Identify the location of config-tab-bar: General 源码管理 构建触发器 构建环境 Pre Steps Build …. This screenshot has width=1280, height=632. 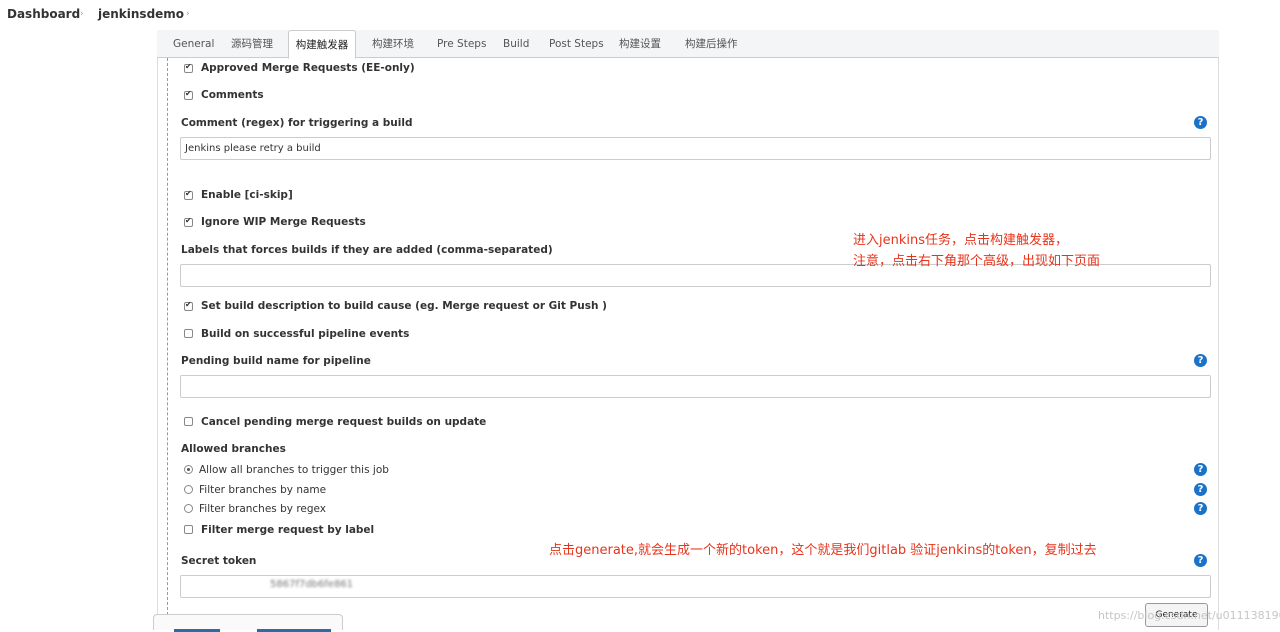
(688, 44).